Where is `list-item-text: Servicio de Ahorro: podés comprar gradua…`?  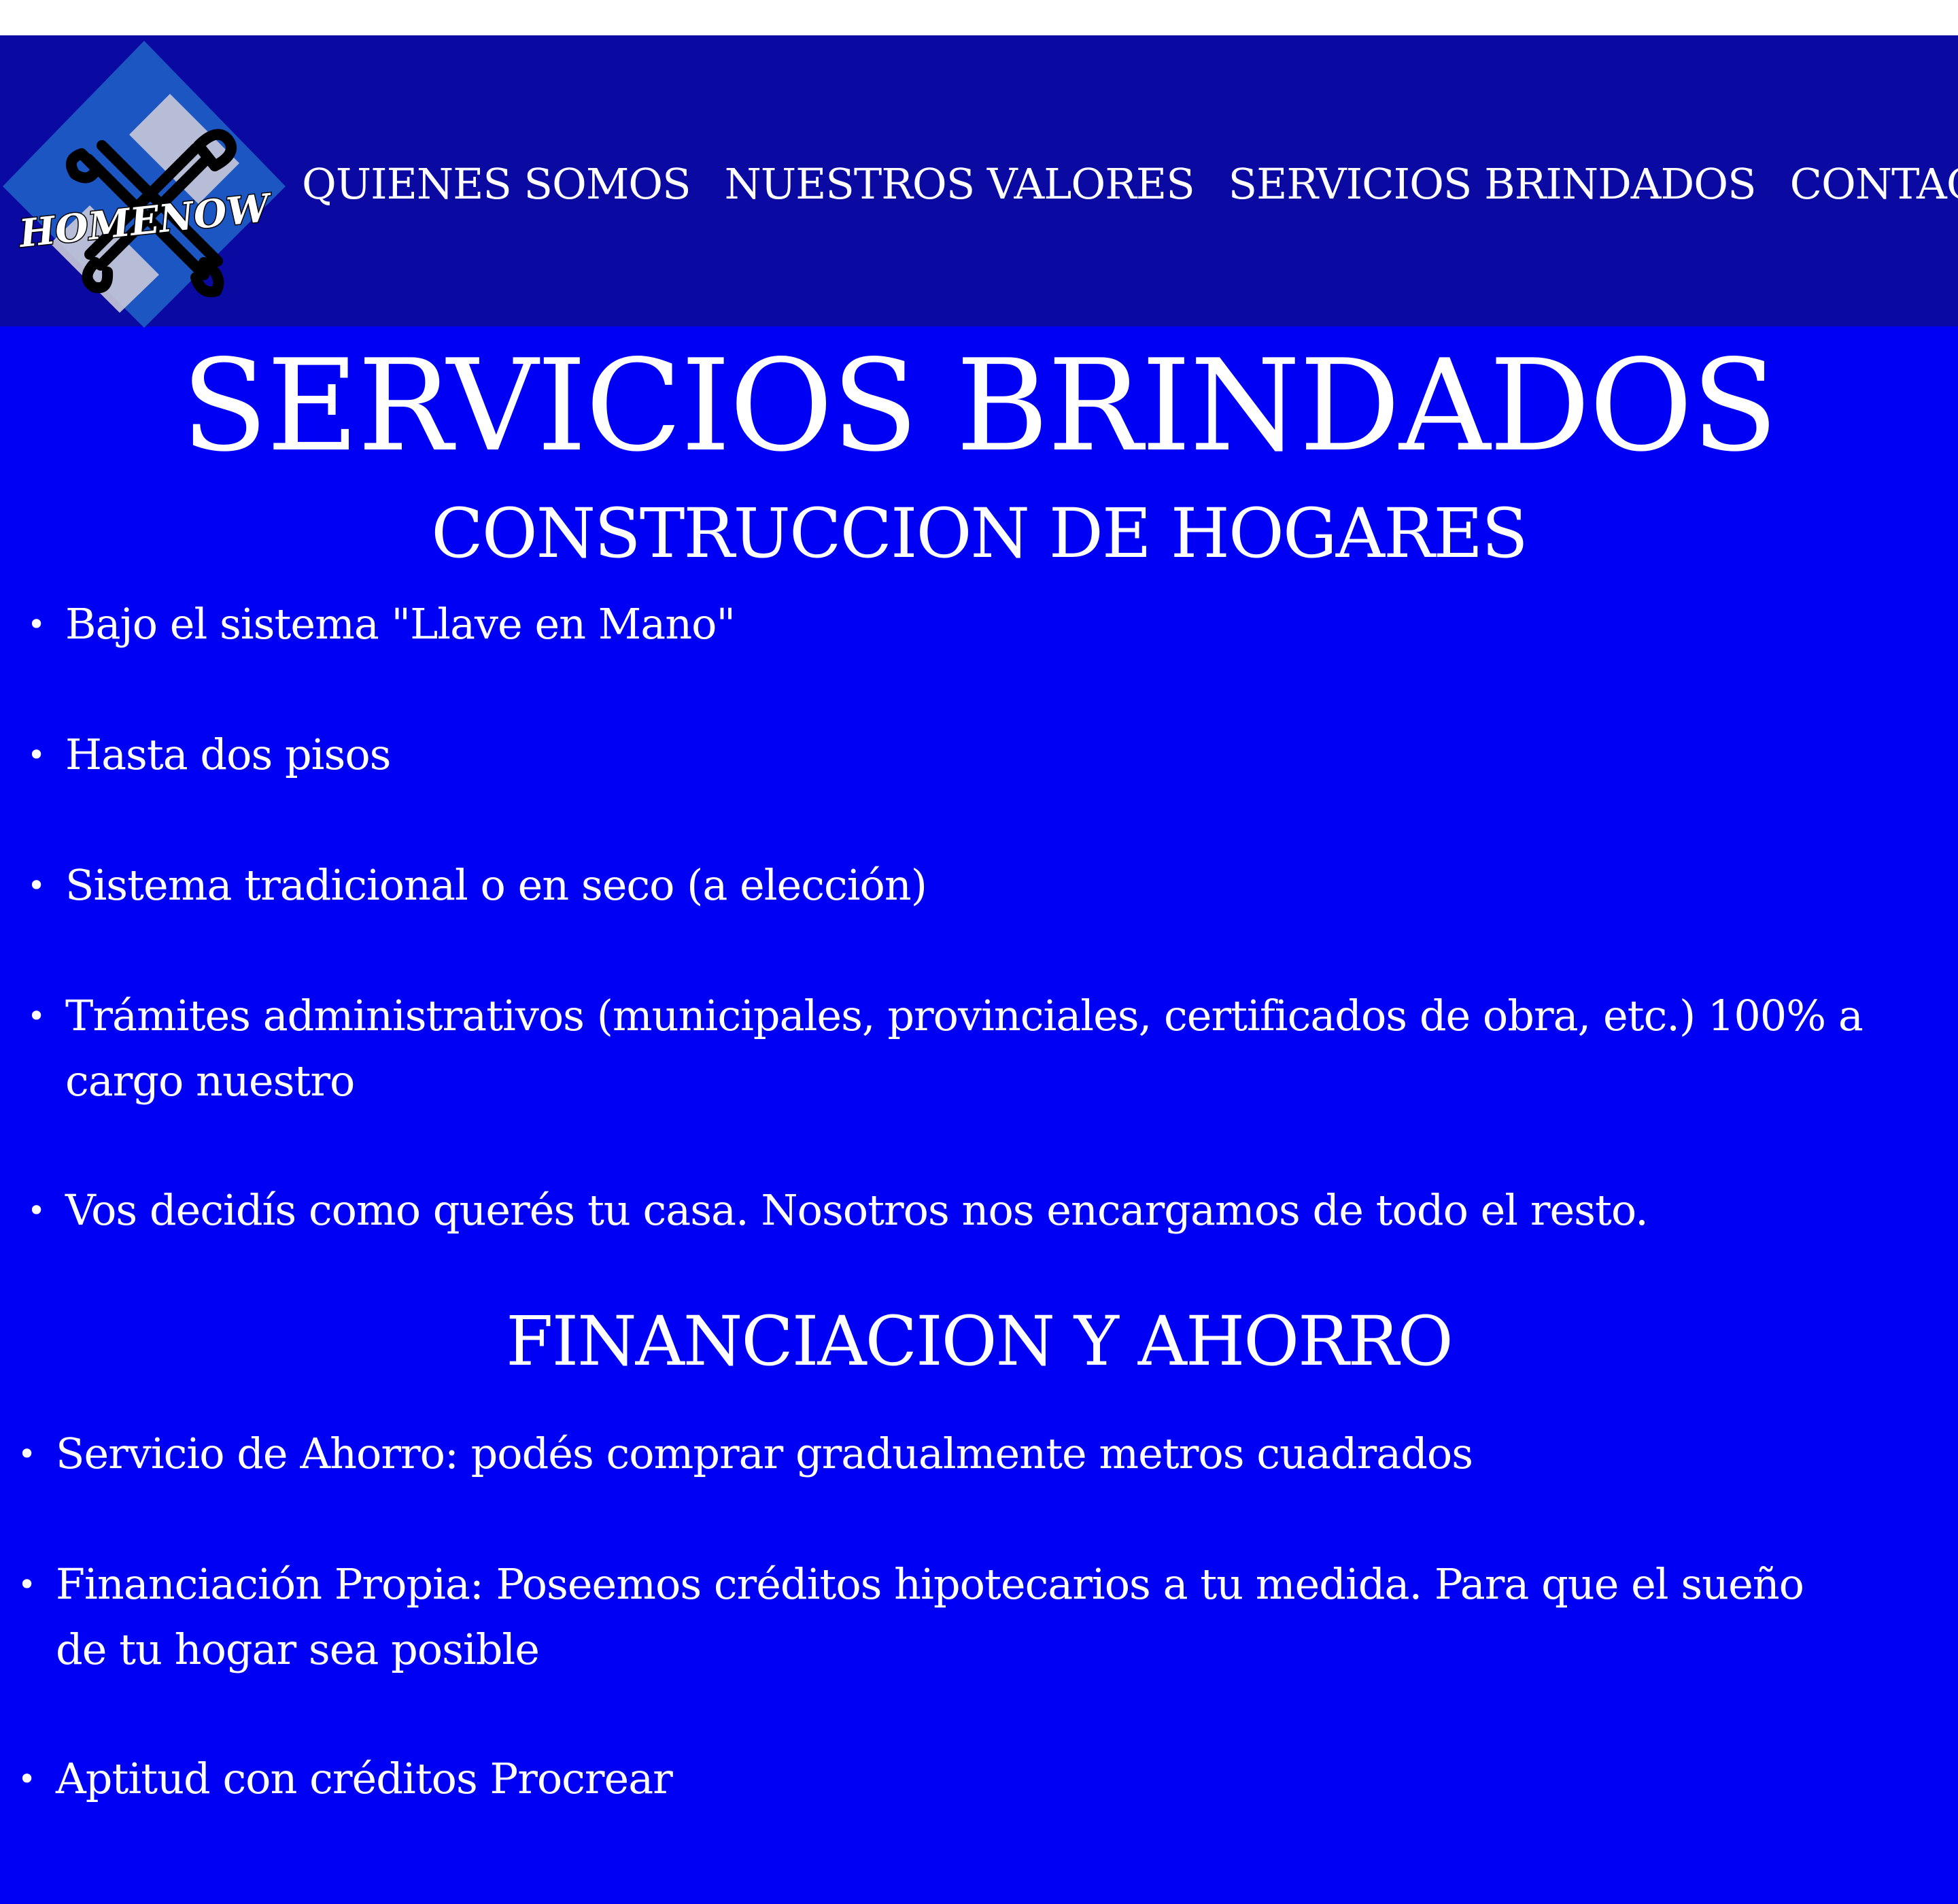
list-item-text: Servicio de Ahorro: podés comprar gradua… is located at coordinates (764, 1453).